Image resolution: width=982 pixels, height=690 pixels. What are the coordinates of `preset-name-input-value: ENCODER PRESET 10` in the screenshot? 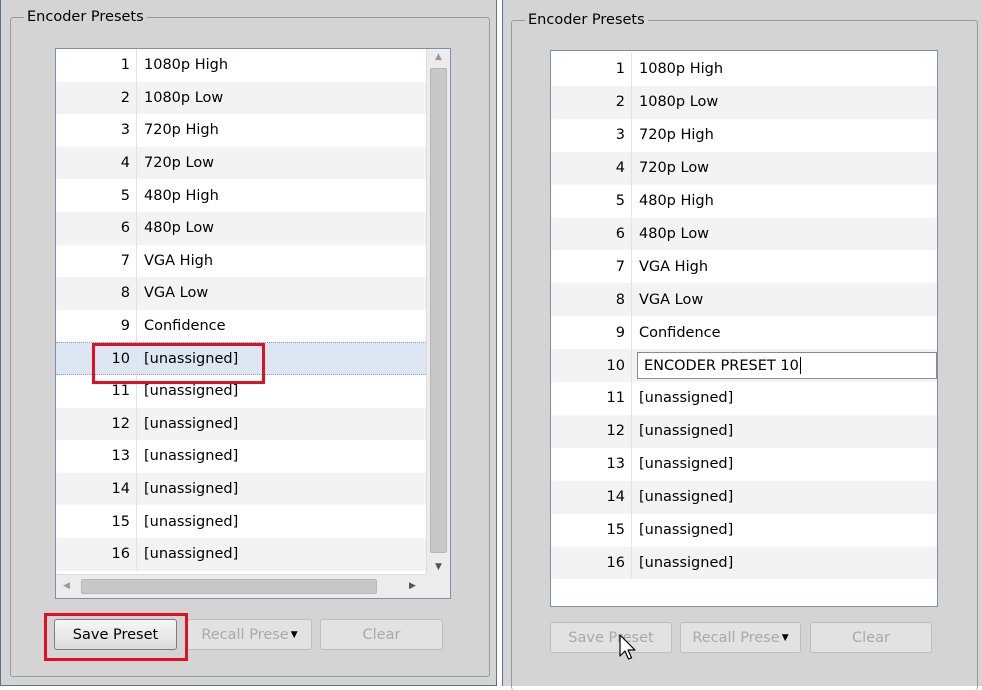 It's located at (721, 365).